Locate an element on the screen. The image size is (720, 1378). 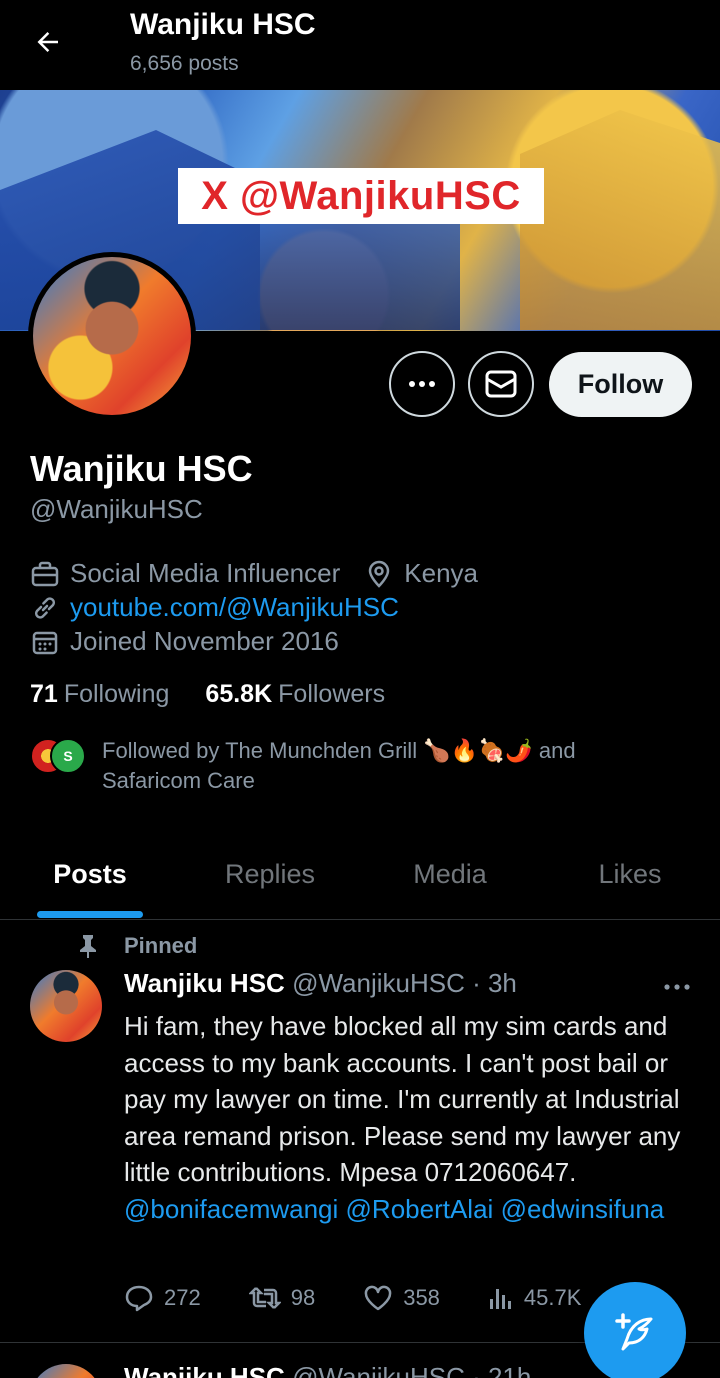
like-button: 358 is located at coordinates (401, 1298).